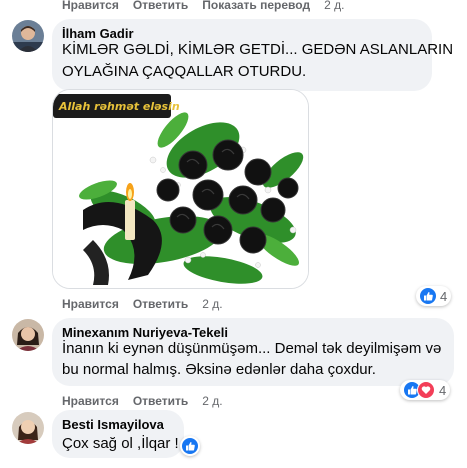 The image size is (467, 468). I want to click on reaction-summary, so click(190, 446).